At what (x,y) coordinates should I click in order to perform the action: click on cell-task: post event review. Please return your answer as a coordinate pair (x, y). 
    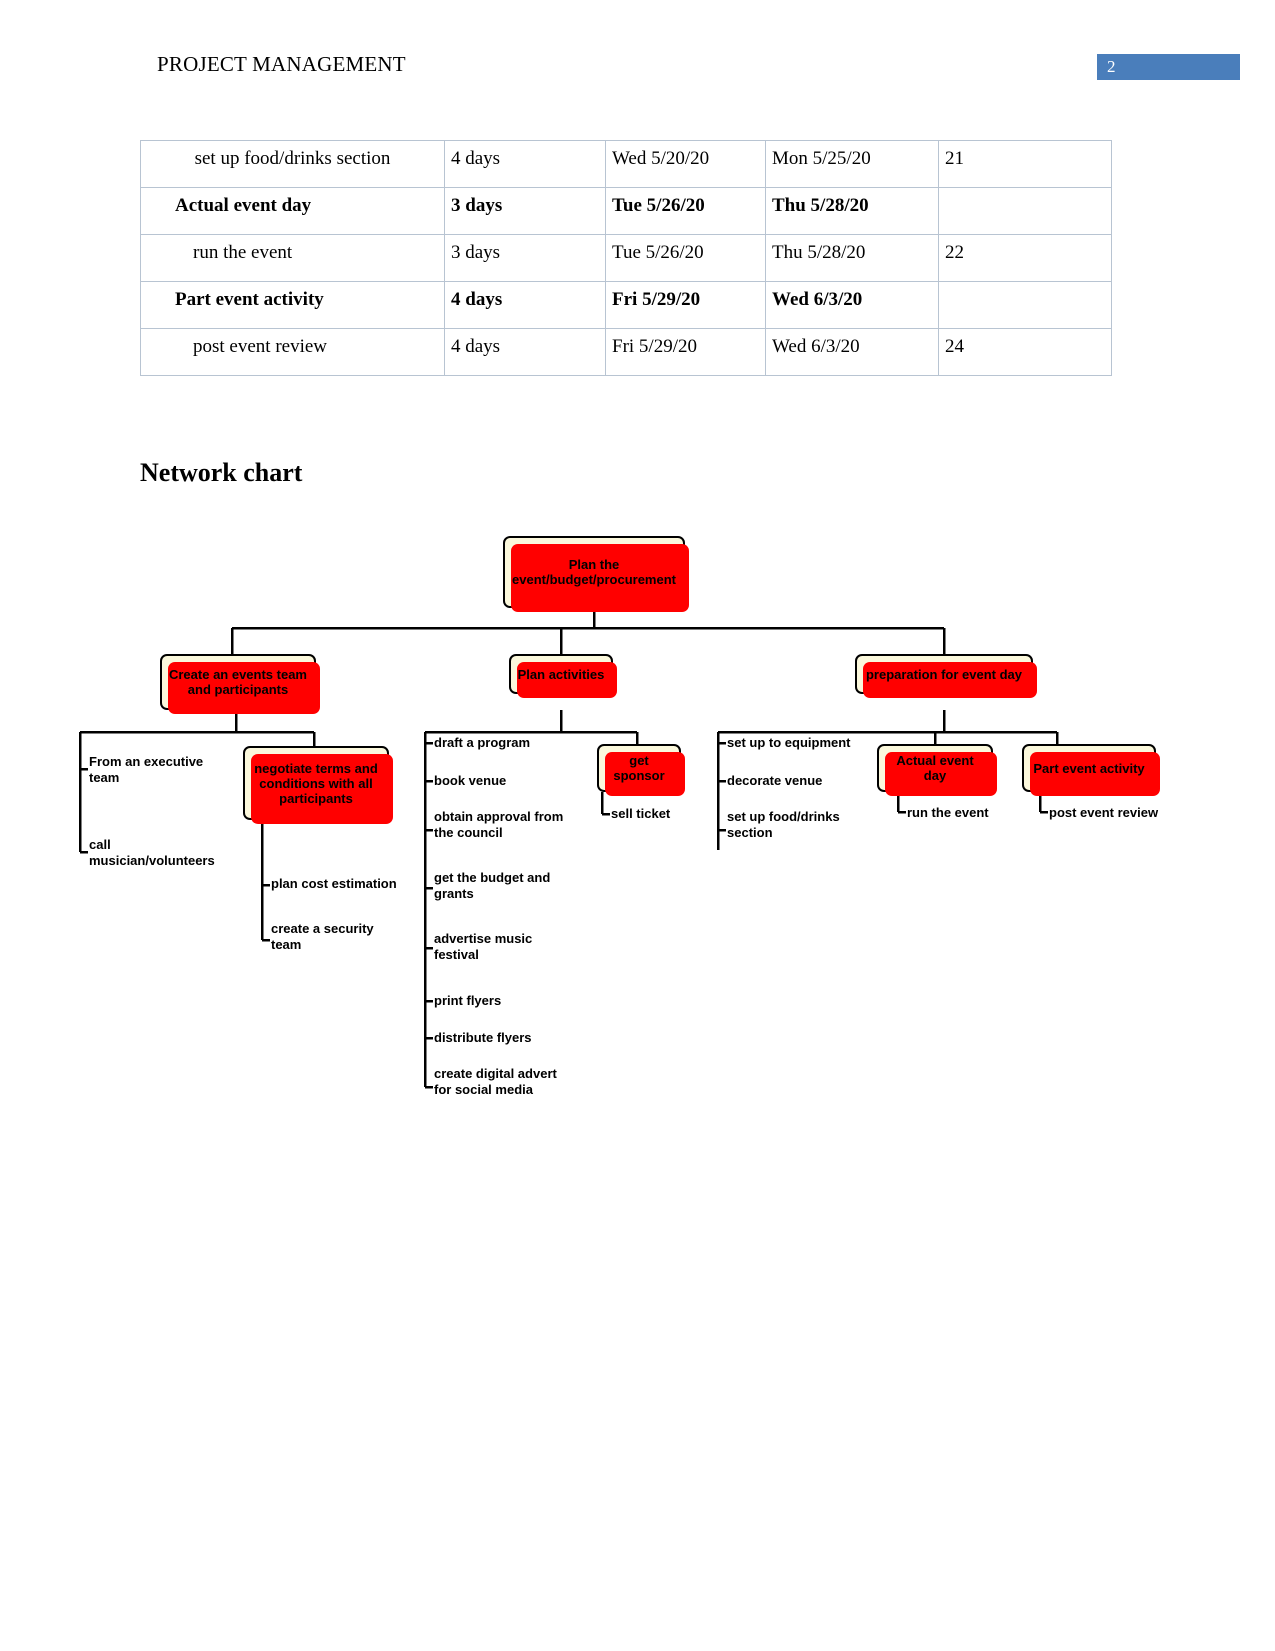
    Looking at the image, I should click on (292, 352).